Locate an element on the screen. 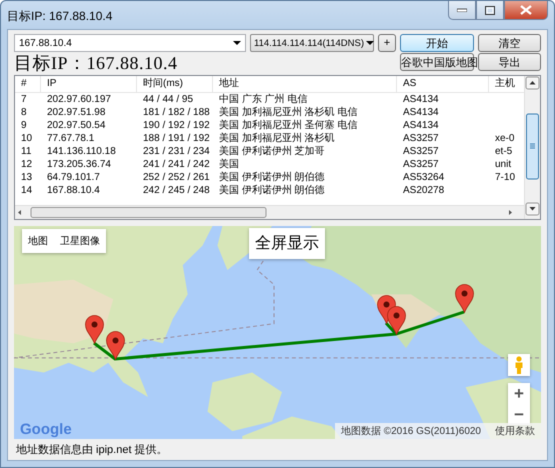 The image size is (555, 468). map-logo: Google is located at coordinates (46, 429).